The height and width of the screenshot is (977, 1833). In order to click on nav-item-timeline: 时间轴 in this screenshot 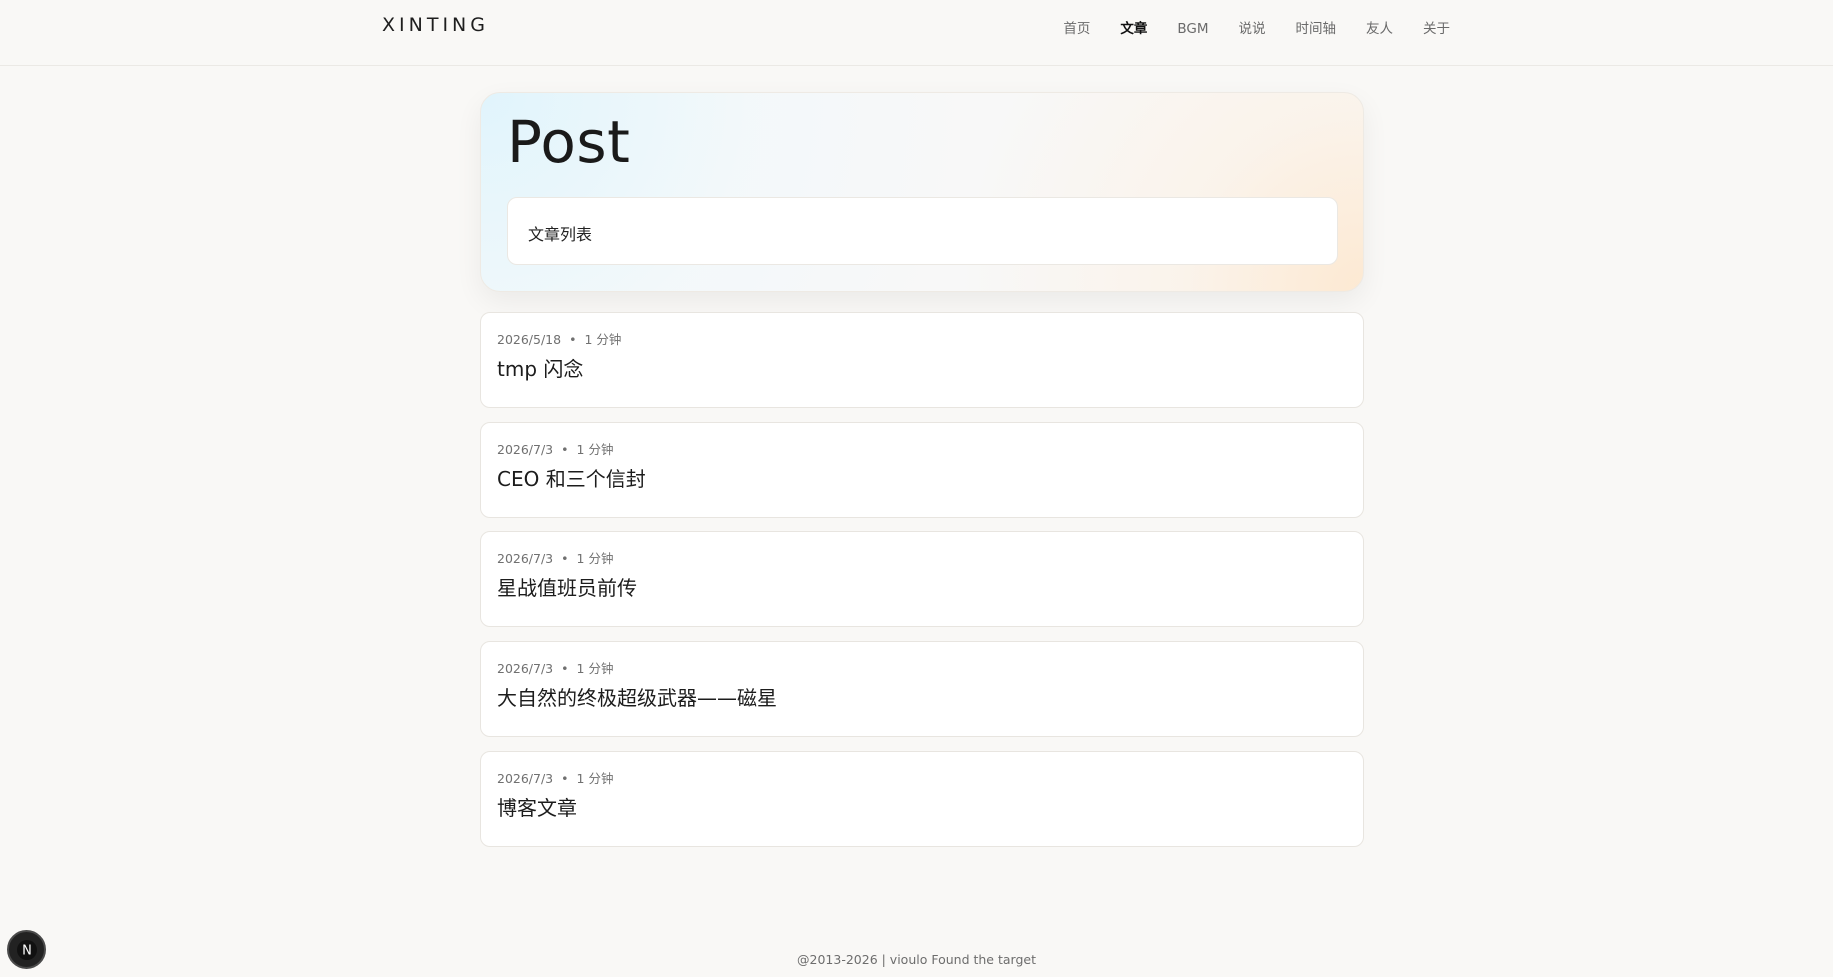, I will do `click(1316, 29)`.